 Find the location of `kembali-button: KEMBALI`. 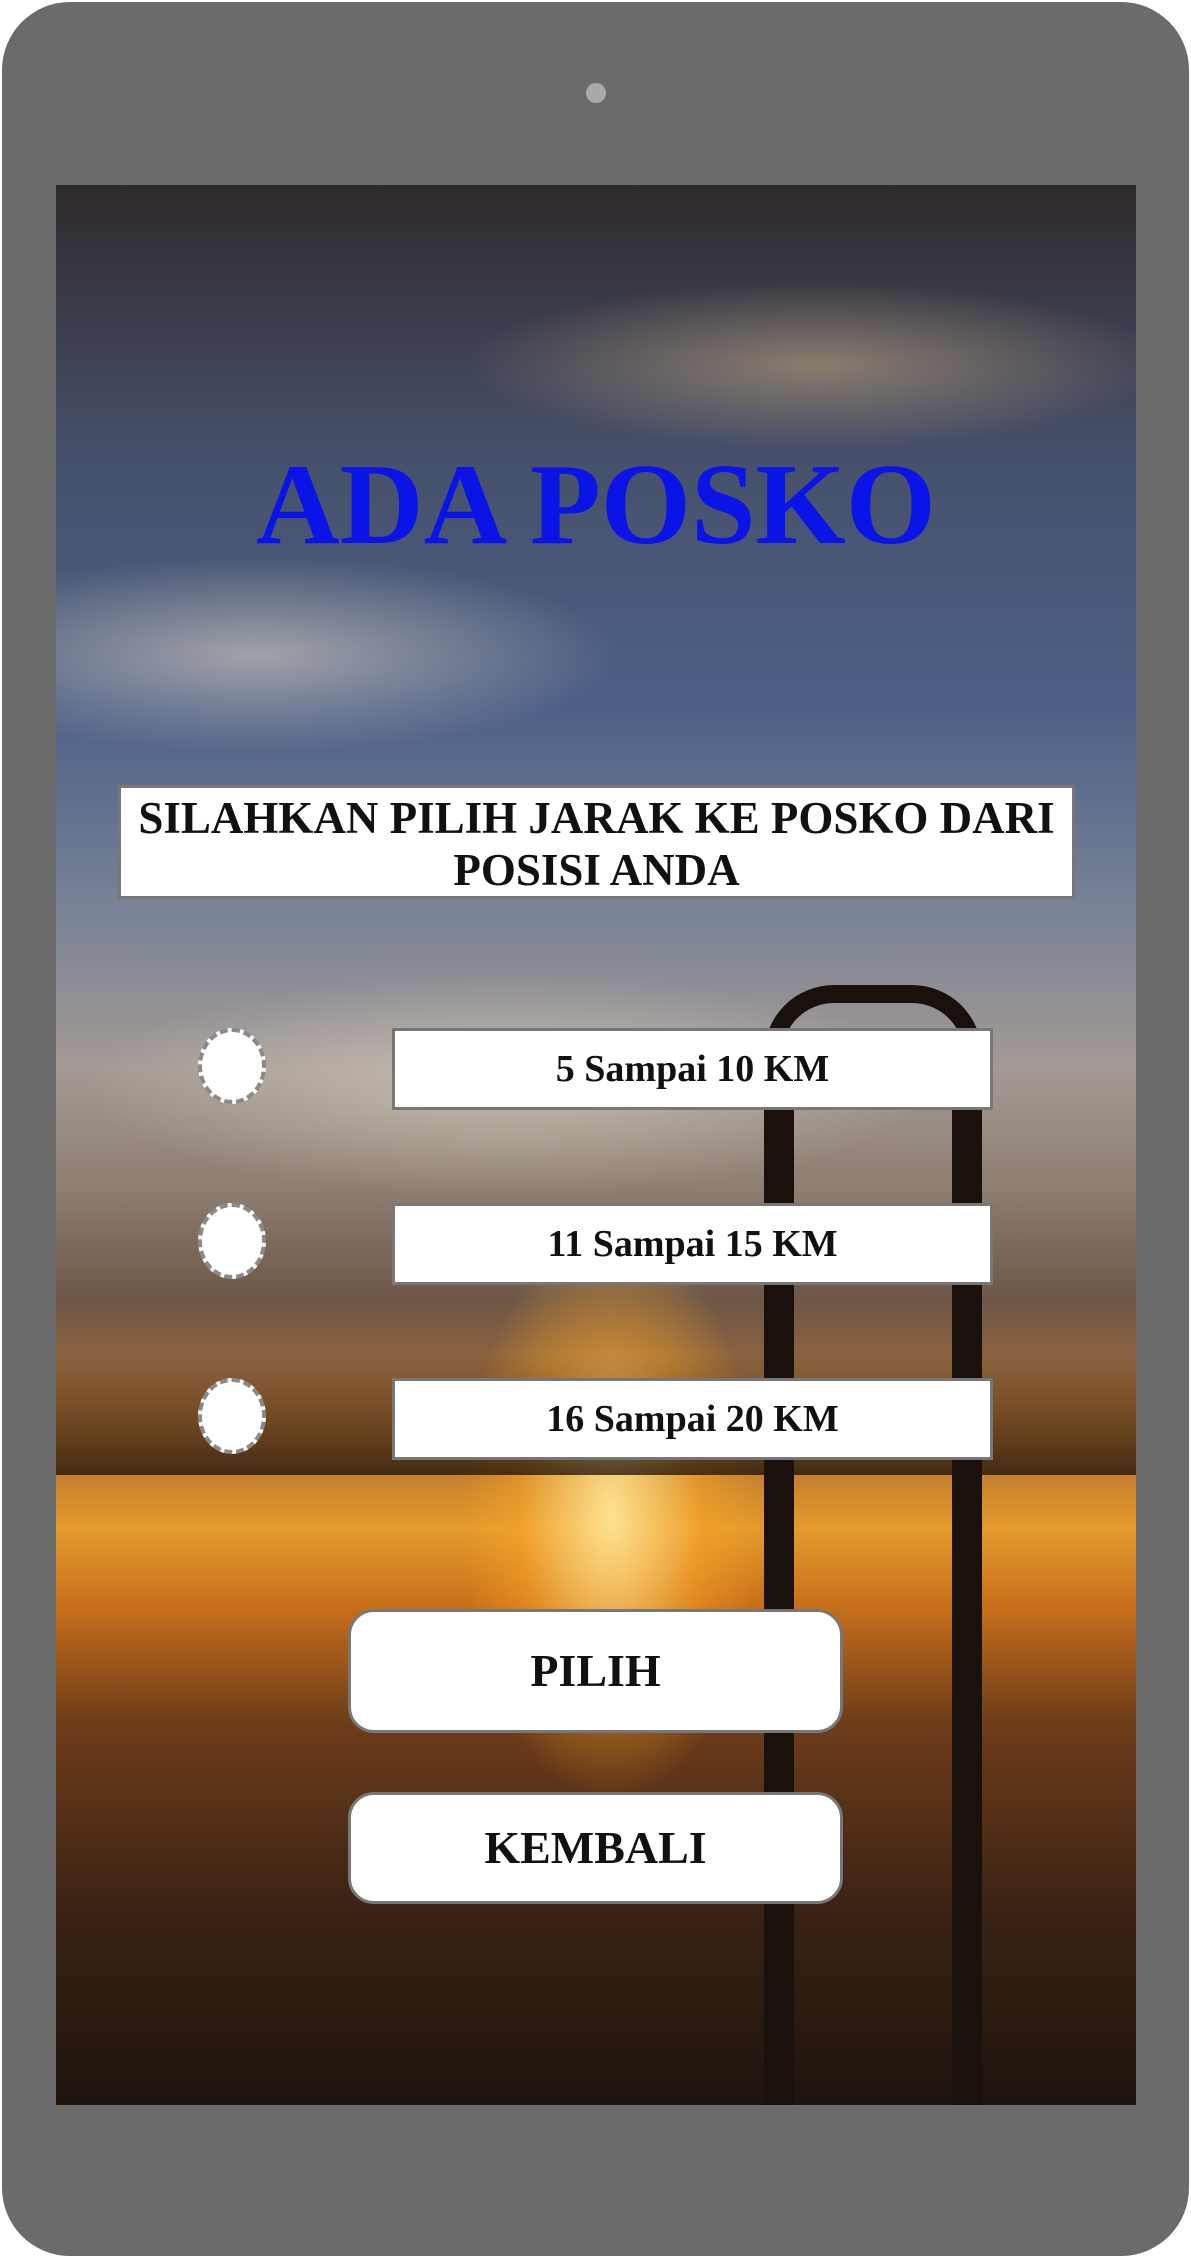

kembali-button: KEMBALI is located at coordinates (595, 1848).